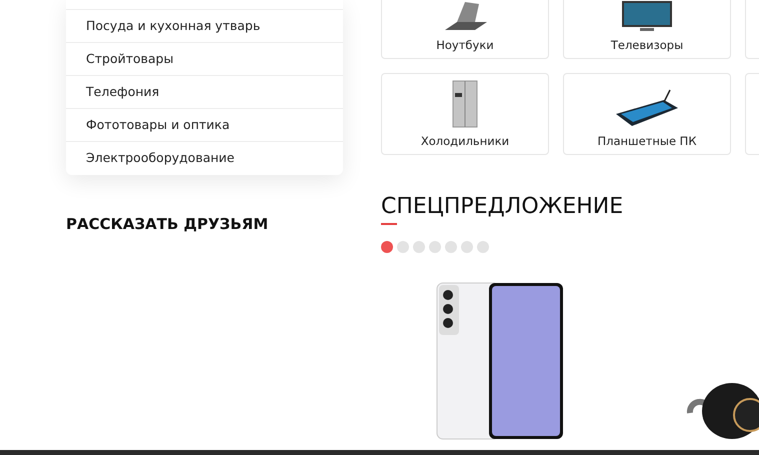 This screenshot has width=759, height=455. What do you see at coordinates (204, 59) in the screenshot?
I see `menu-item: Стройтовары` at bounding box center [204, 59].